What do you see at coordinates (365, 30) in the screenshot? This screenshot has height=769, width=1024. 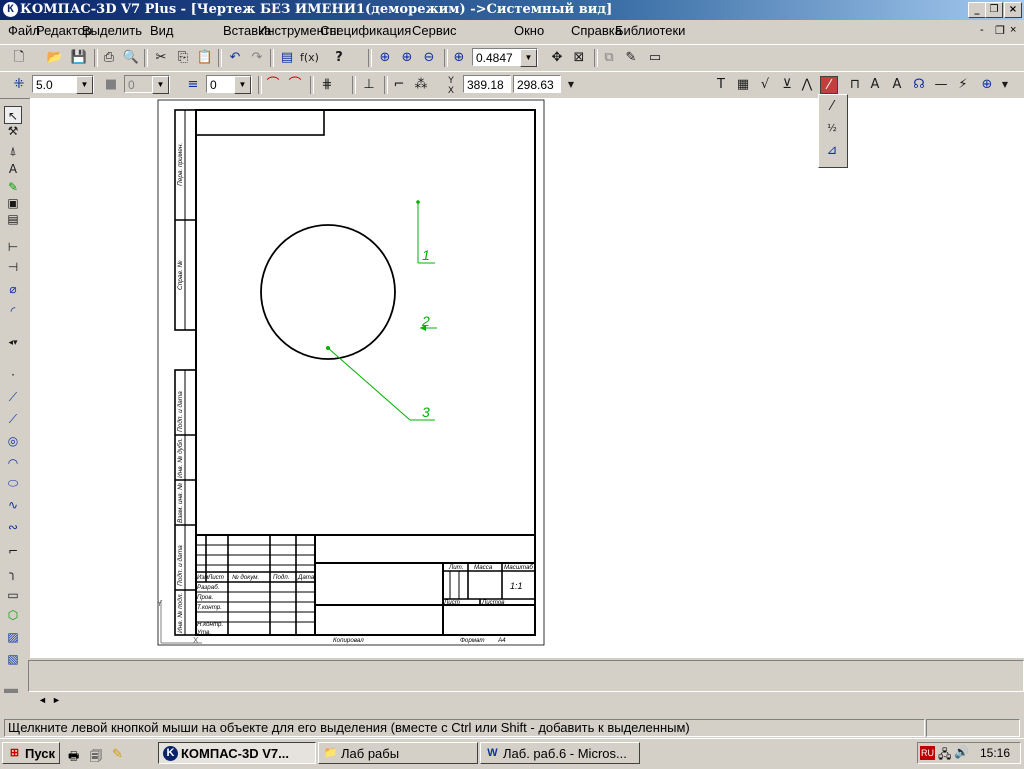 I see `menu-specification: Спецификация` at bounding box center [365, 30].